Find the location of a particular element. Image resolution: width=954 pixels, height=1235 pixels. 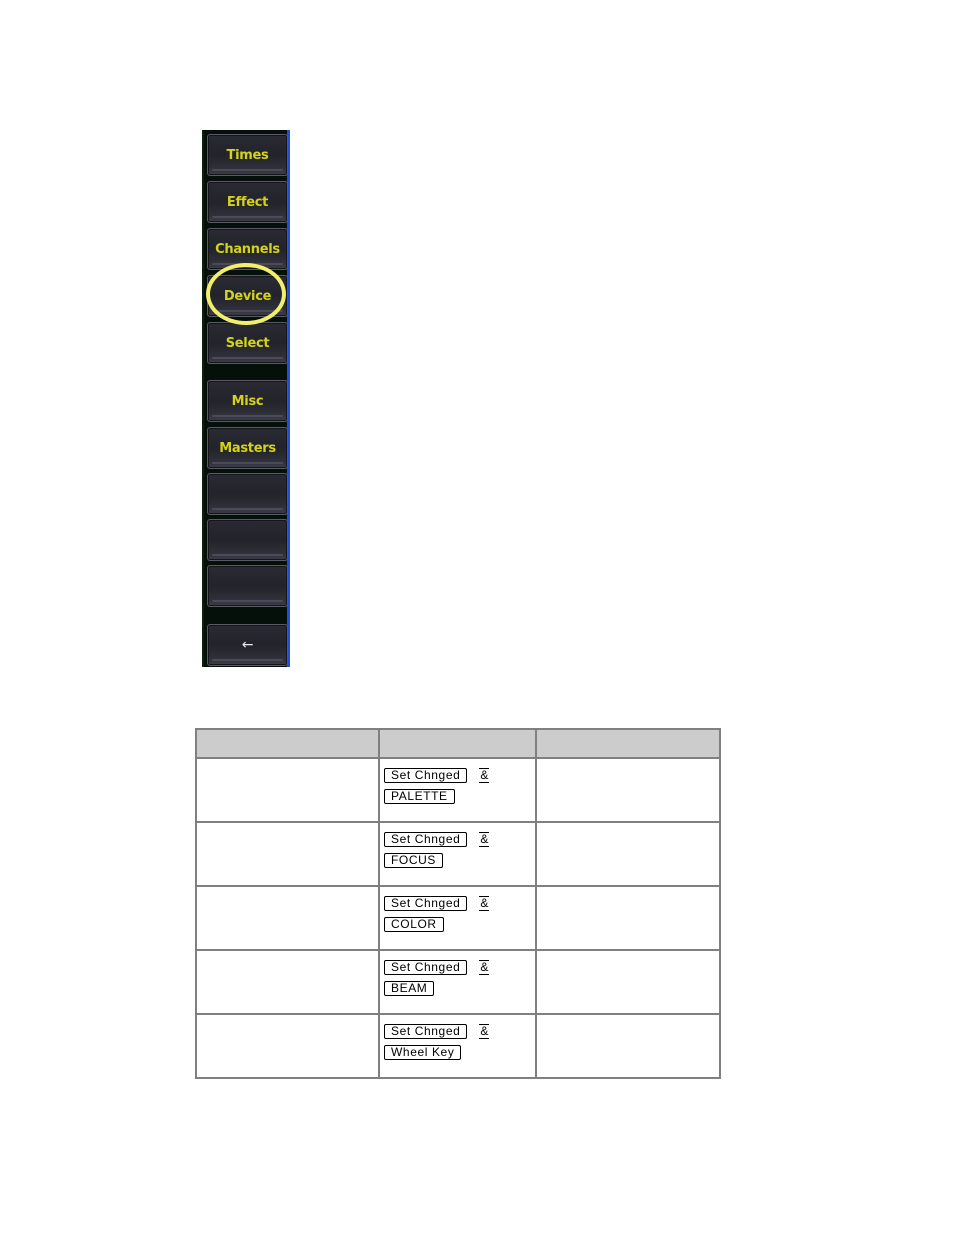

keys-cell: Set Chnged & Wheel Key is located at coordinates (457, 1046).